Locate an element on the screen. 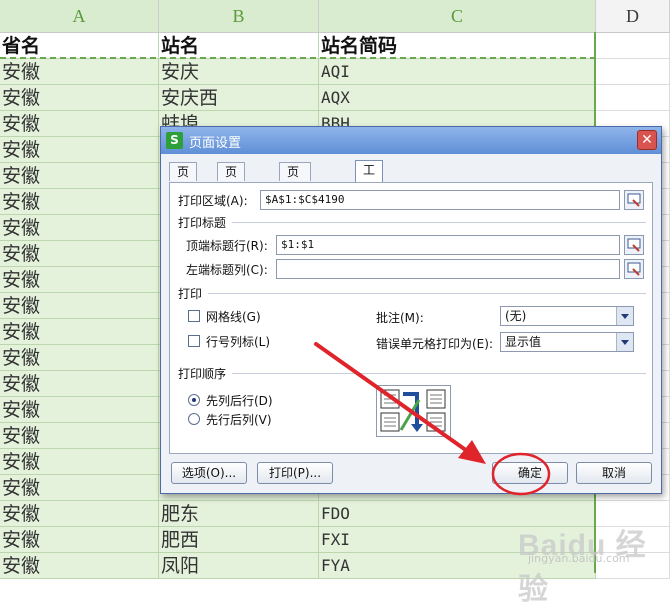 The image size is (670, 608). wps-app-icon: S is located at coordinates (174, 140).